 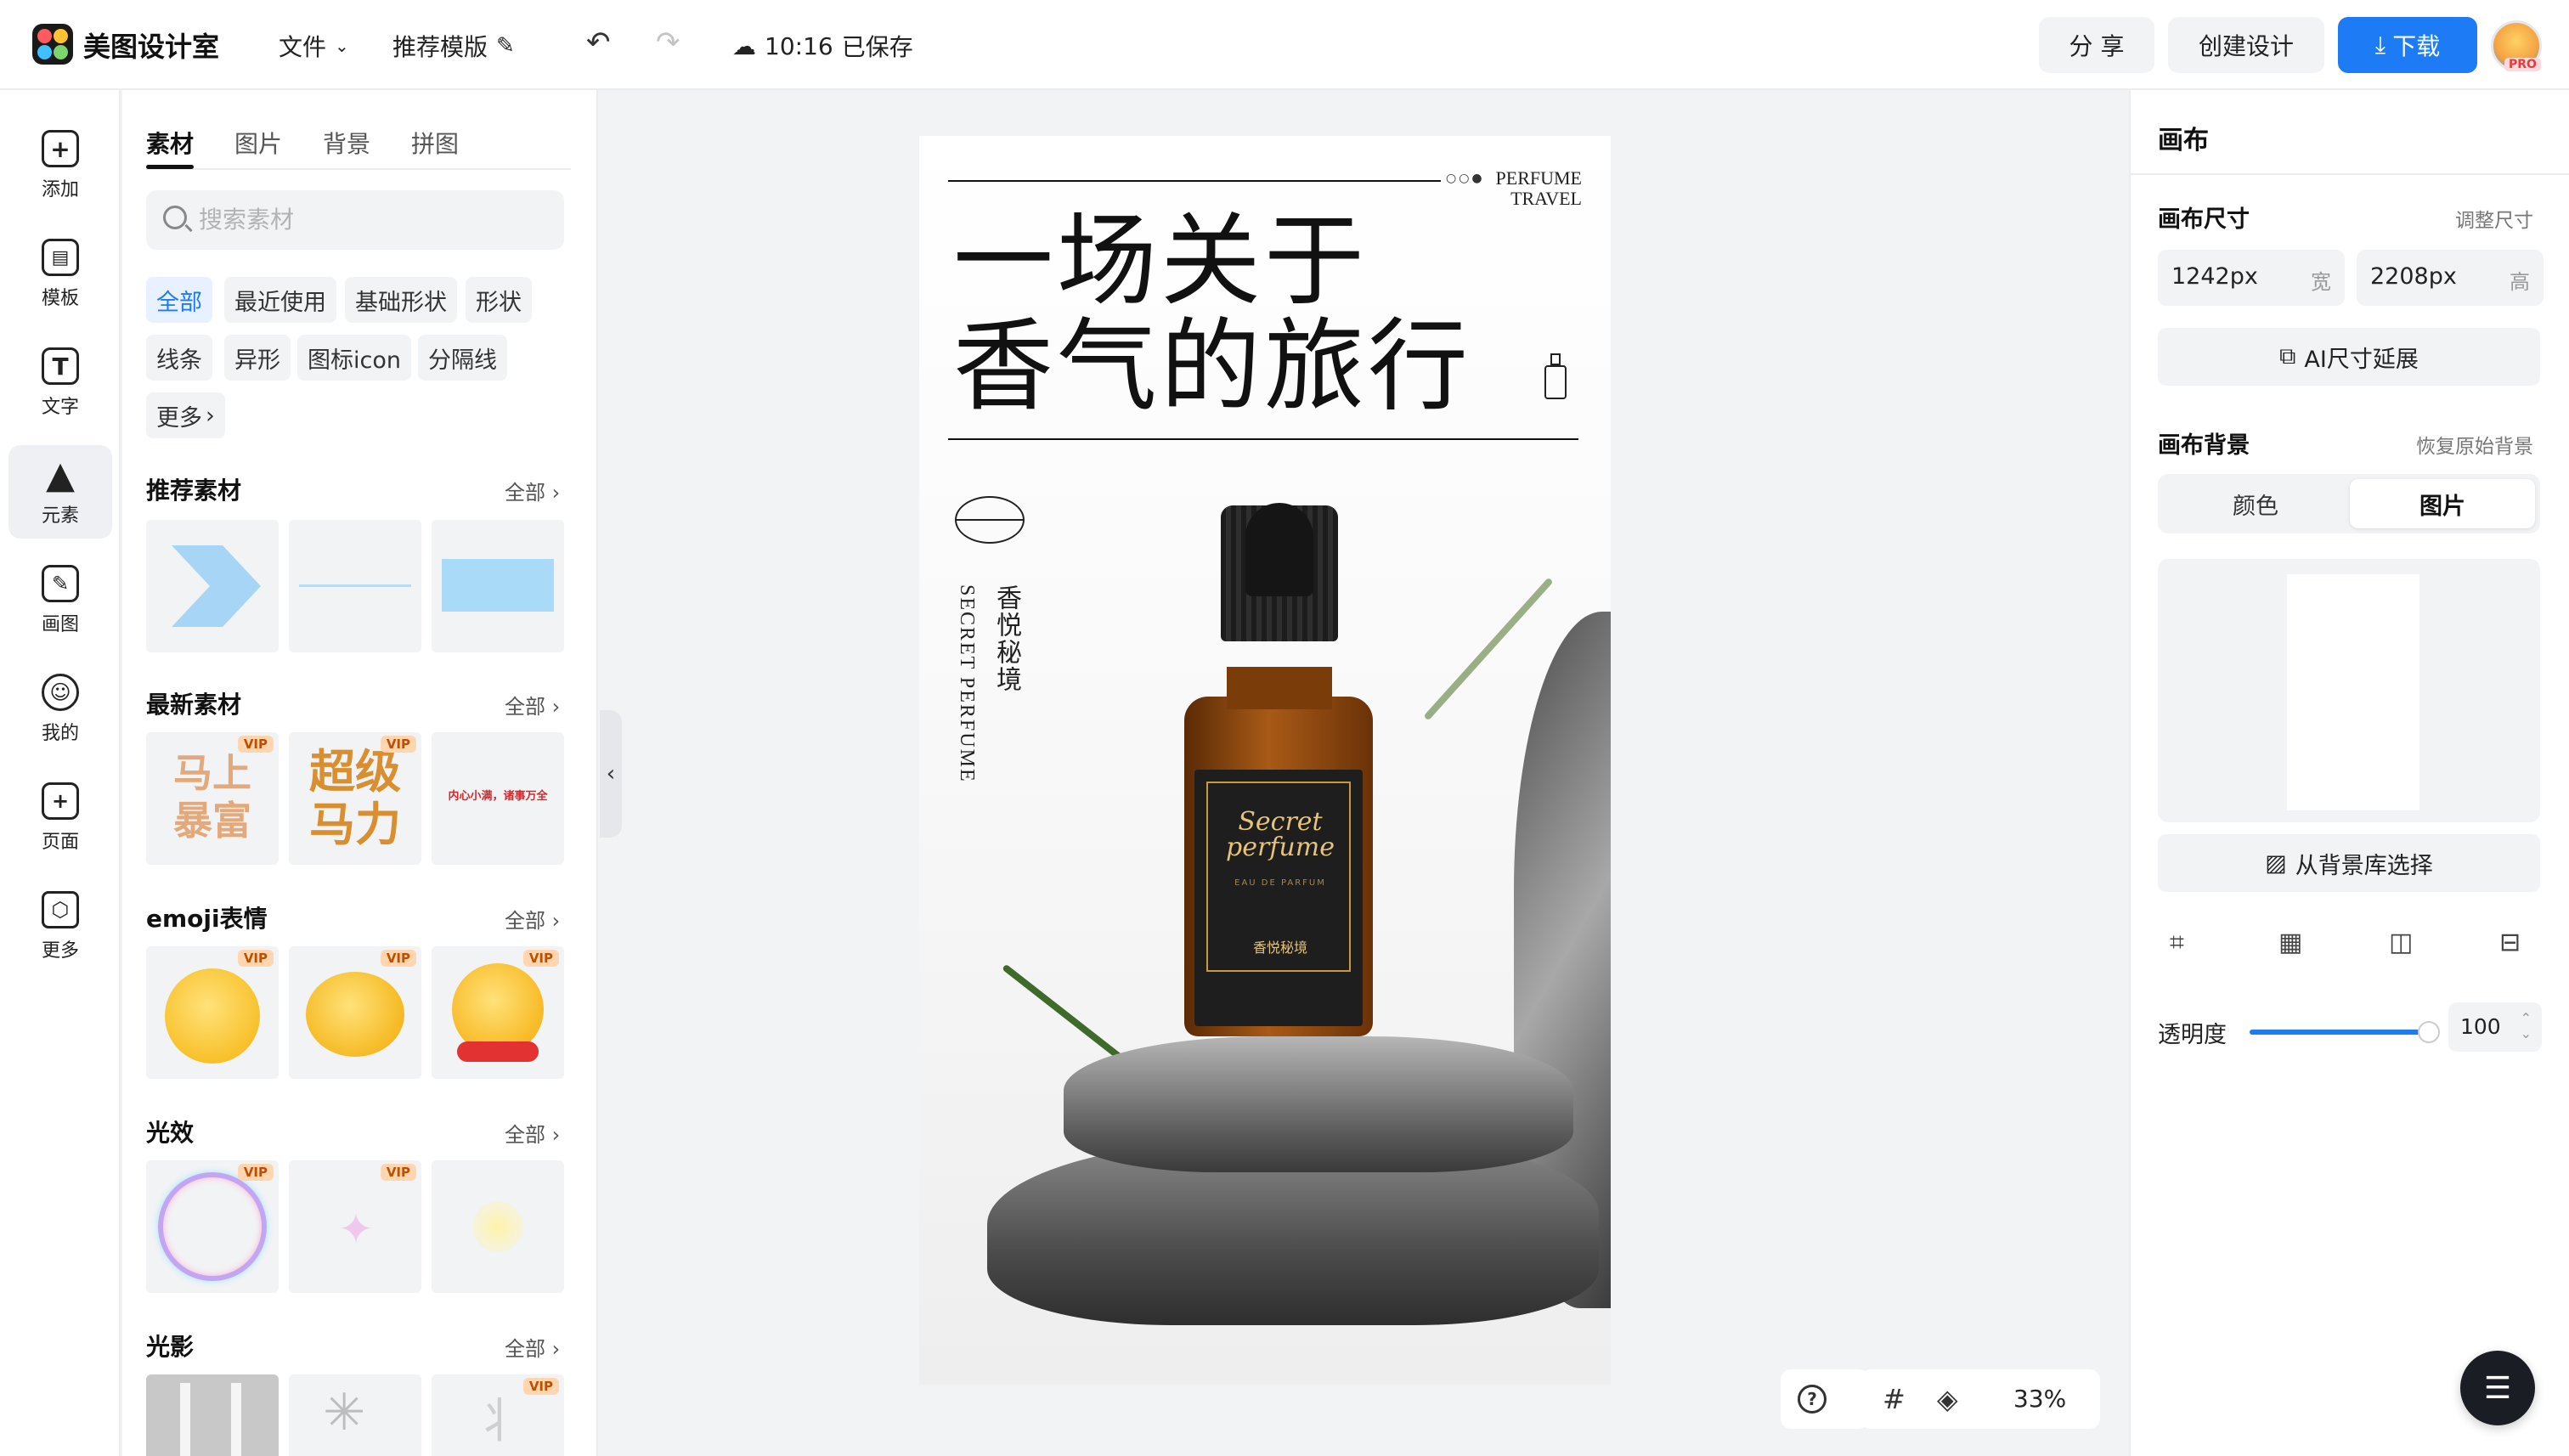 I want to click on ring-light-icon, so click(x=213, y=1227).